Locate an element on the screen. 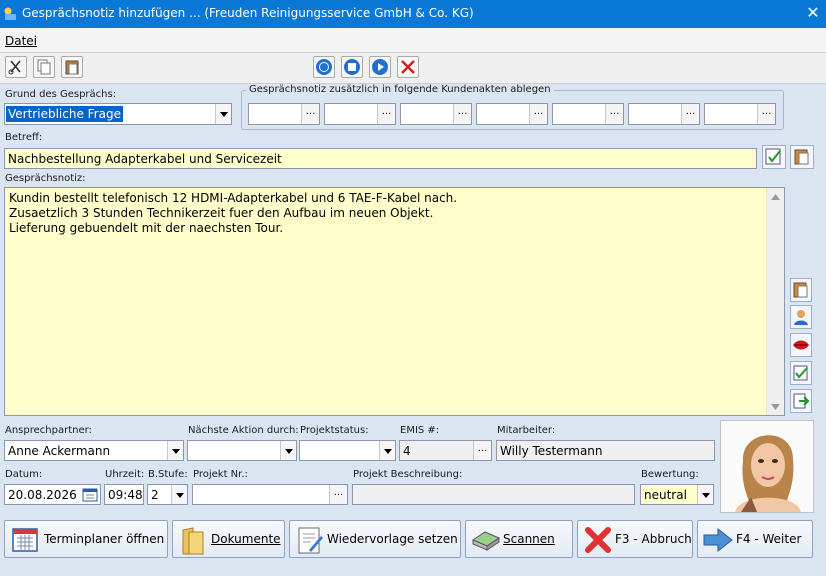 The width and height of the screenshot is (826, 576). play-icon is located at coordinates (380, 67).